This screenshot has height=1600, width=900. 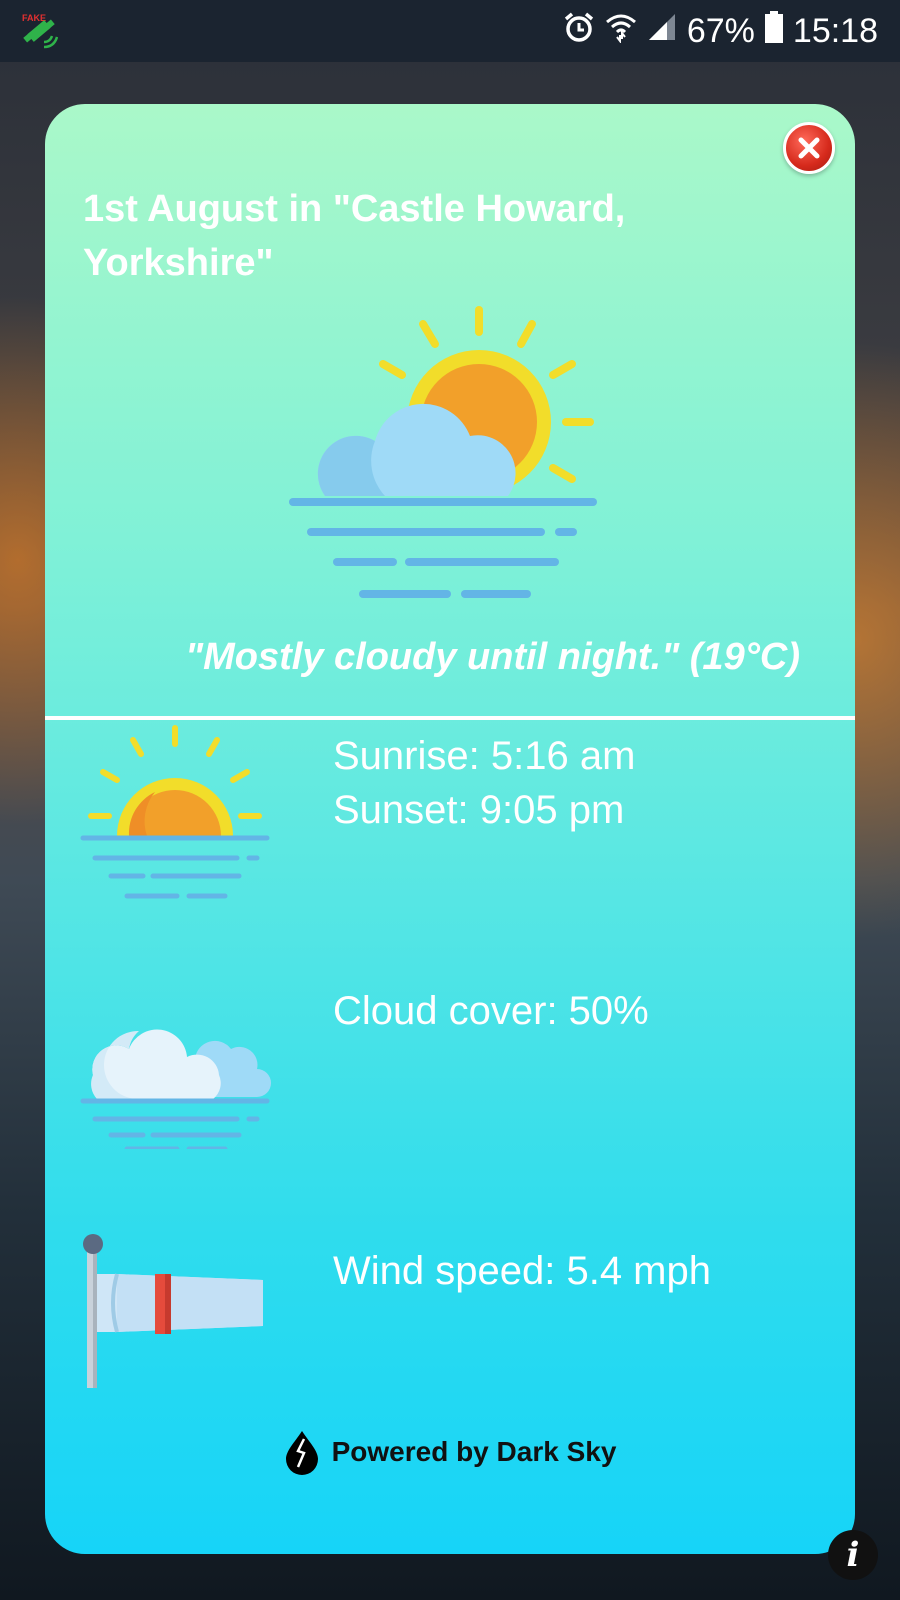 What do you see at coordinates (484, 783) in the screenshot?
I see `sun-times: Sunrise: 5:16 am Sunset: 9:05 pm` at bounding box center [484, 783].